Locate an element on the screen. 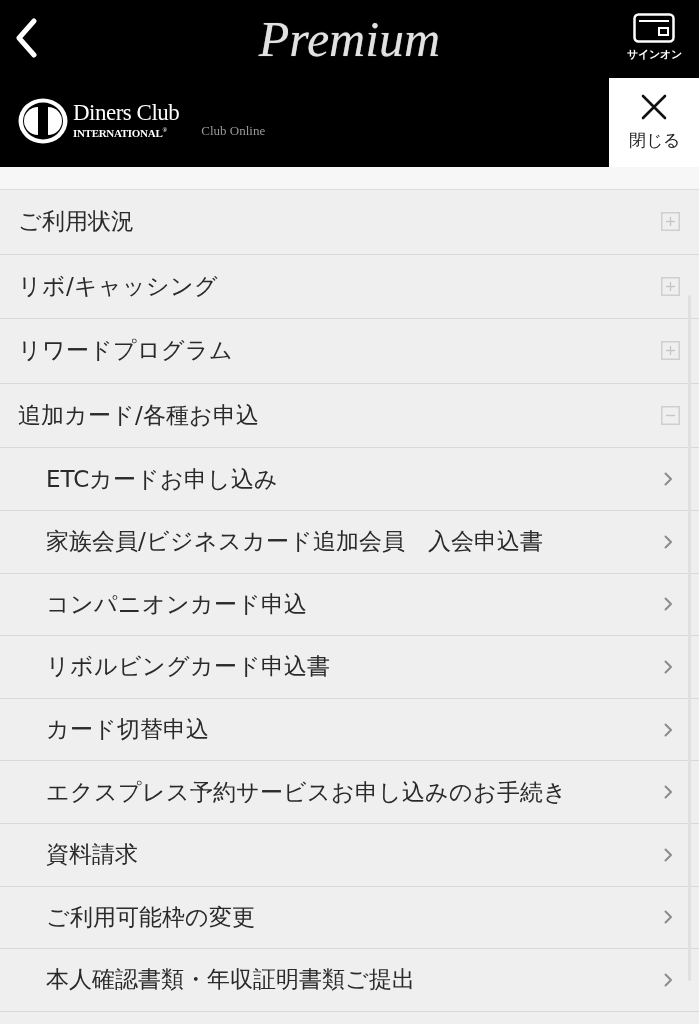  close-icon is located at coordinates (654, 106).